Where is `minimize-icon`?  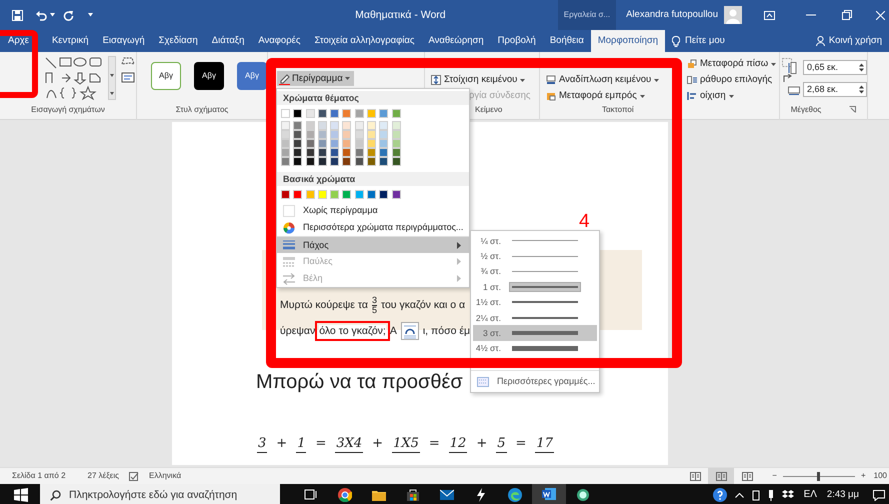
minimize-icon is located at coordinates (811, 15).